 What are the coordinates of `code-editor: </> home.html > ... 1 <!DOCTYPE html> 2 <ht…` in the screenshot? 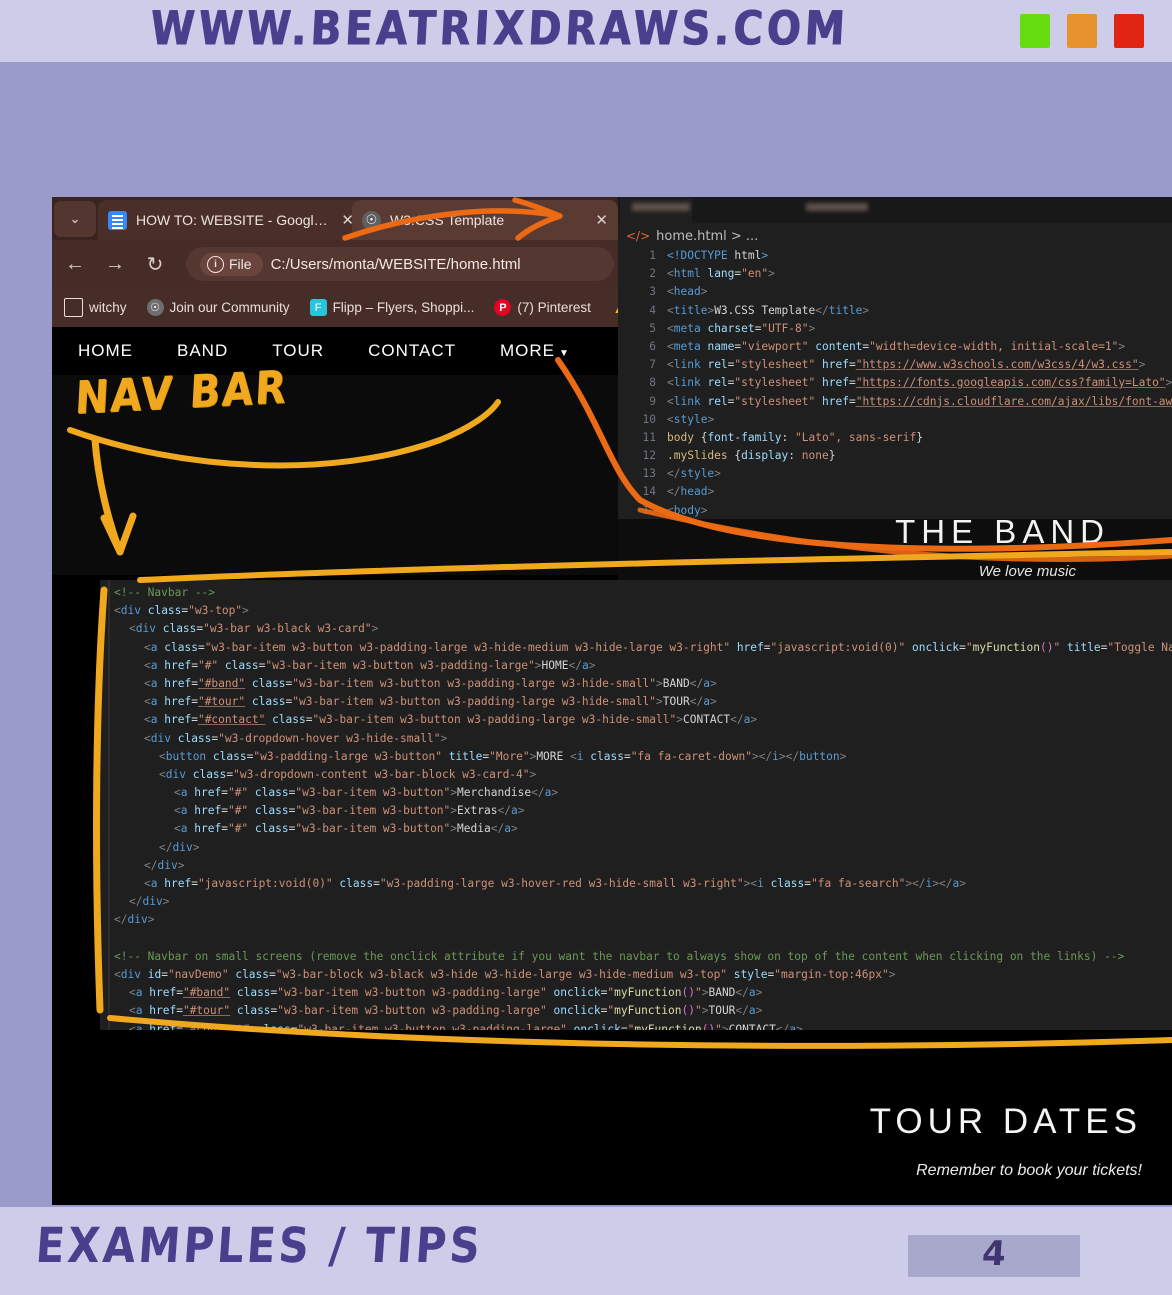 It's located at (895, 358).